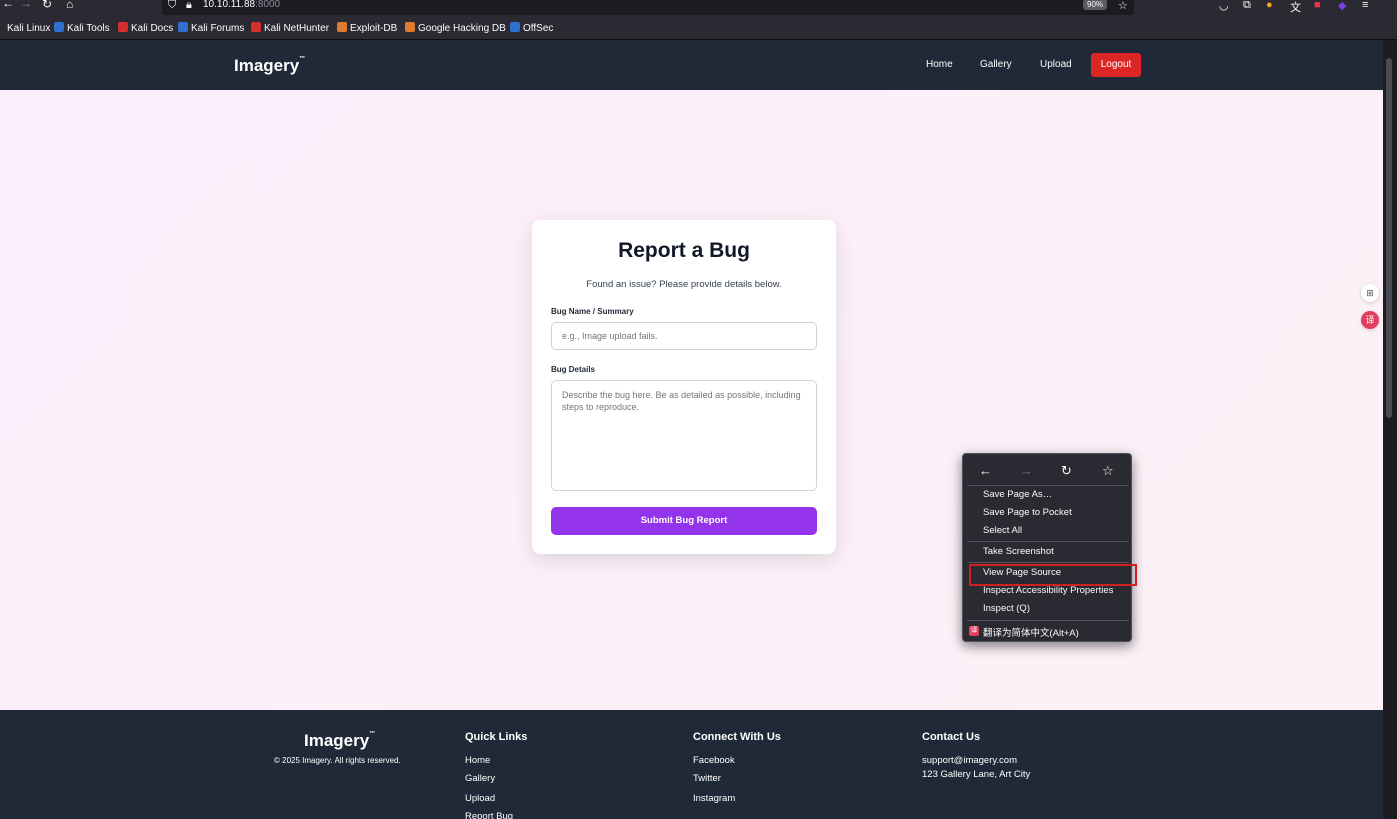 The width and height of the screenshot is (1397, 819). Describe the element at coordinates (515, 27) in the screenshot. I see `offsec-icon` at that location.